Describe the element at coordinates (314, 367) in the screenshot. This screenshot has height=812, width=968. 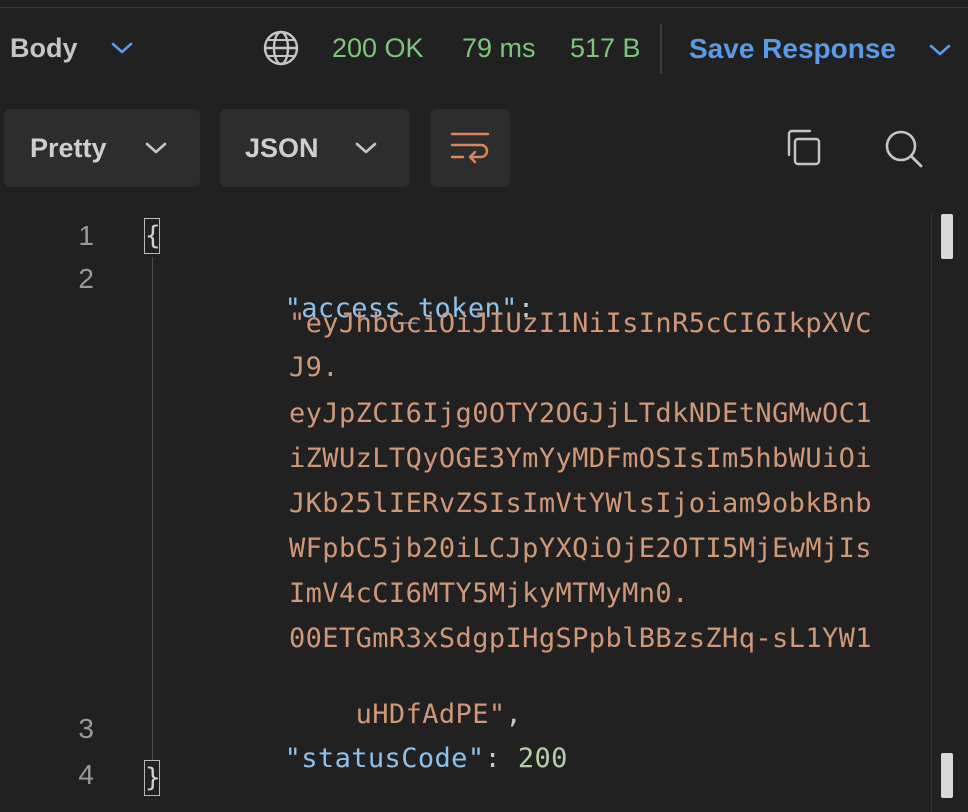
I see `json-string-segment: J9.` at that location.